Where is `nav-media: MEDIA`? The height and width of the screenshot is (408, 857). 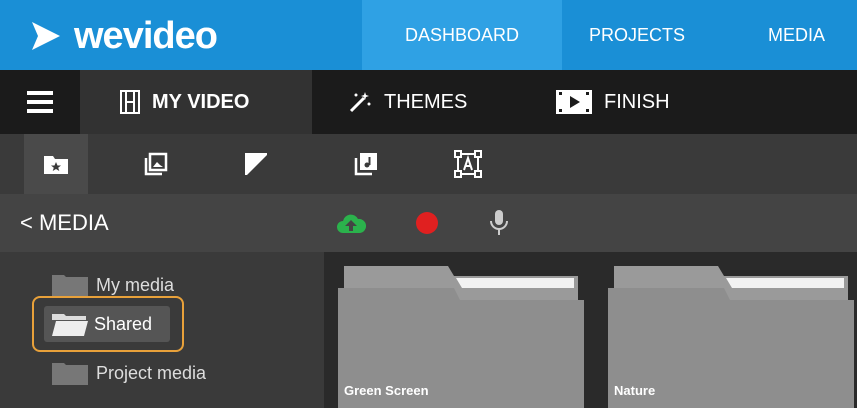
nav-media: MEDIA is located at coordinates (802, 35).